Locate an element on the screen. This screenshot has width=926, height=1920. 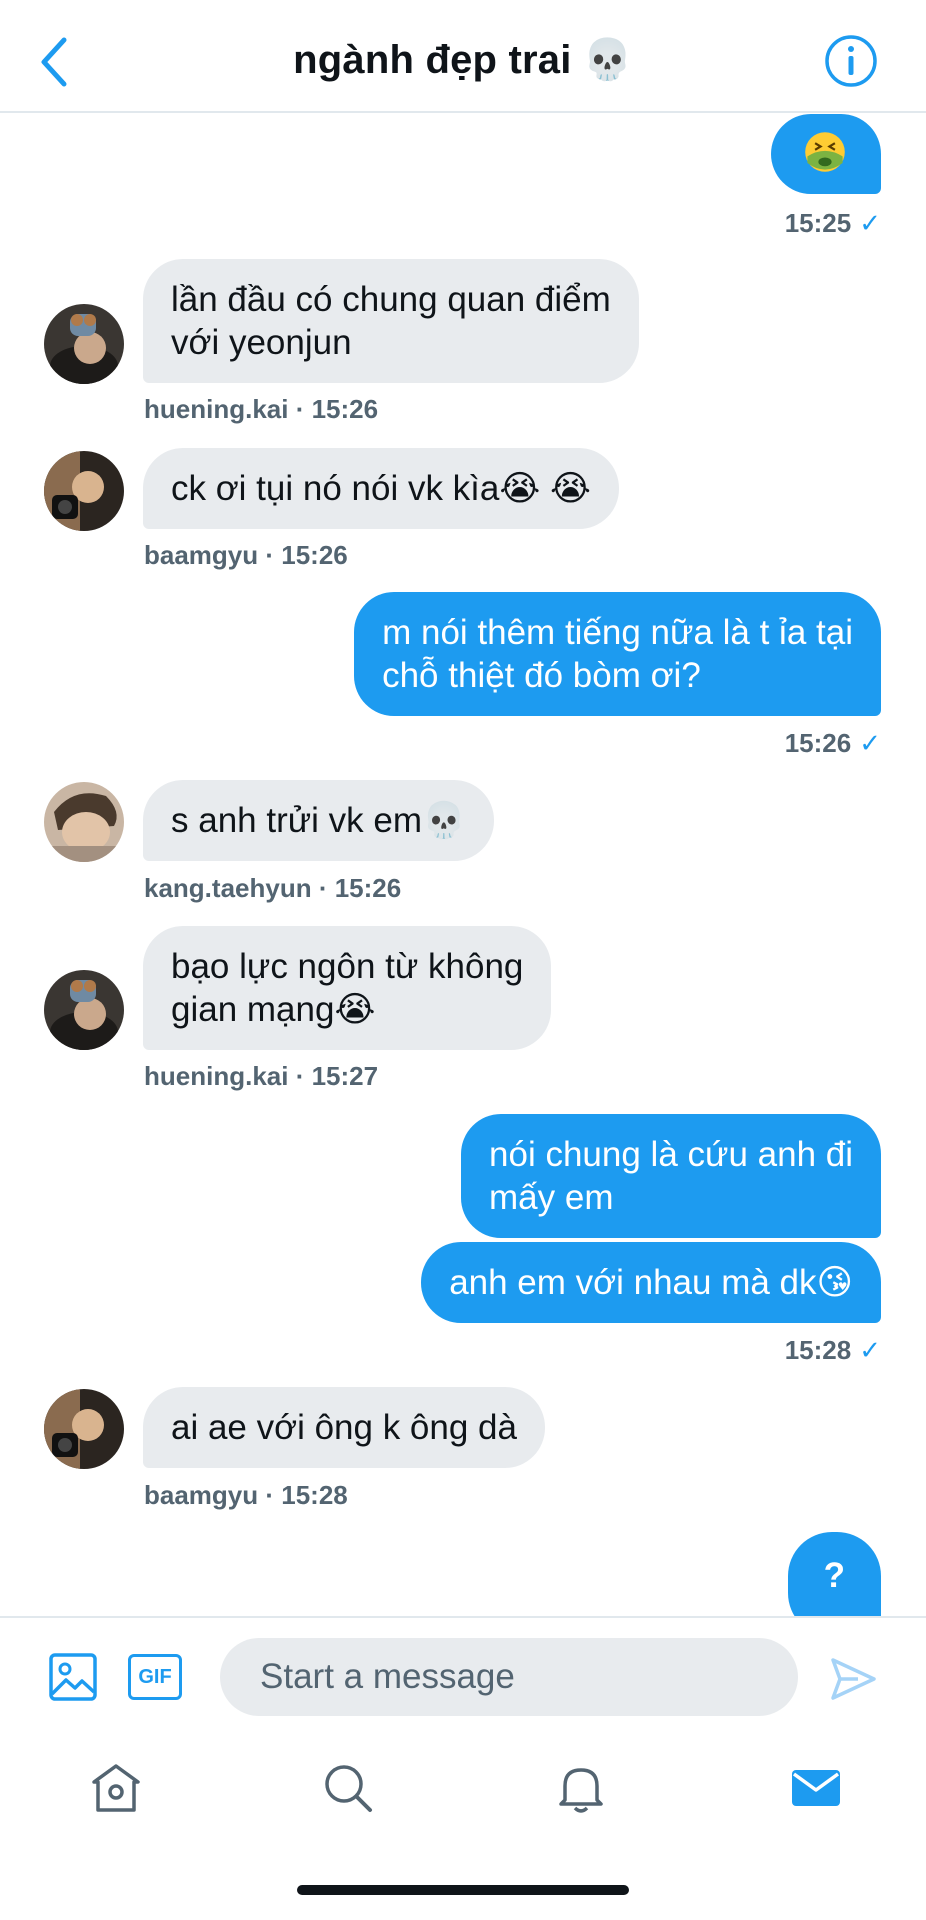
home-indicator is located at coordinates (463, 1890).